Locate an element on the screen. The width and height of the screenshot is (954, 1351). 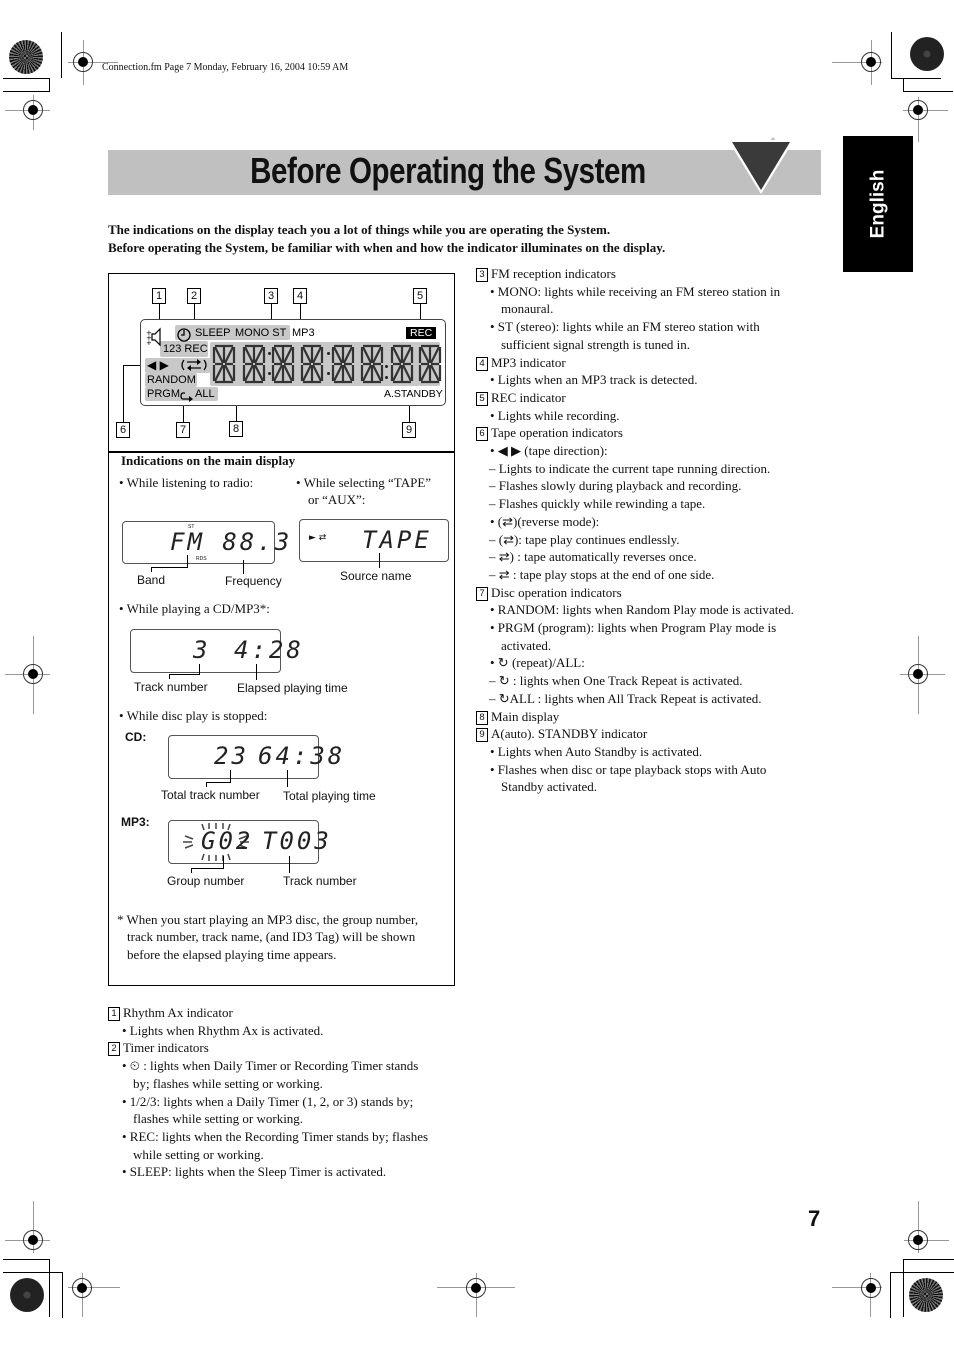
cd-time-readout: 4:28 is located at coordinates (269, 650).